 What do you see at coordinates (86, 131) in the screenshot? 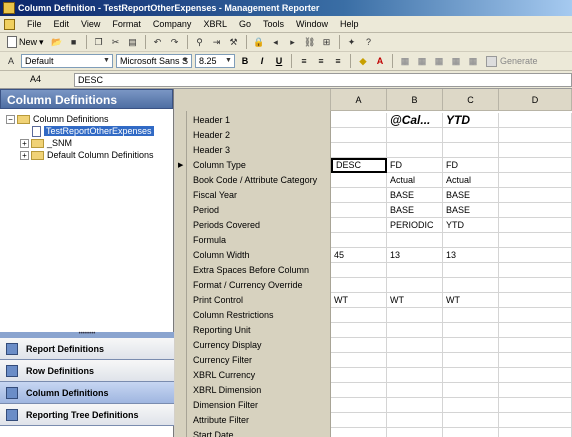
I see `tree-item-selected: TestReportOtherExpenses` at bounding box center [86, 131].